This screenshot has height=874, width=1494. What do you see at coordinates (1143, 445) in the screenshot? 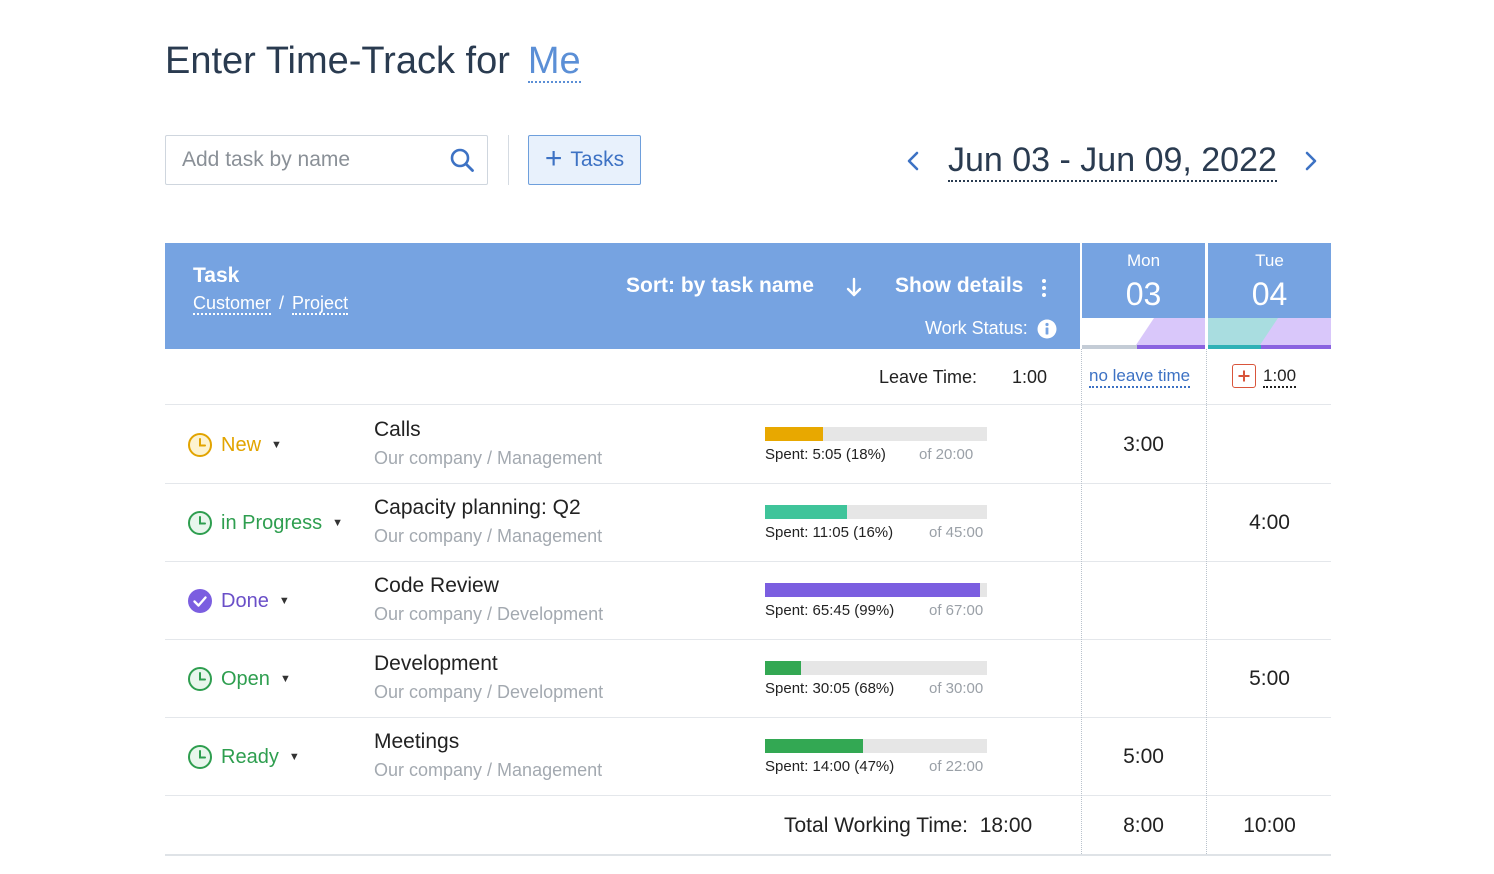
I see `time-cell-mon: 3:00` at bounding box center [1143, 445].